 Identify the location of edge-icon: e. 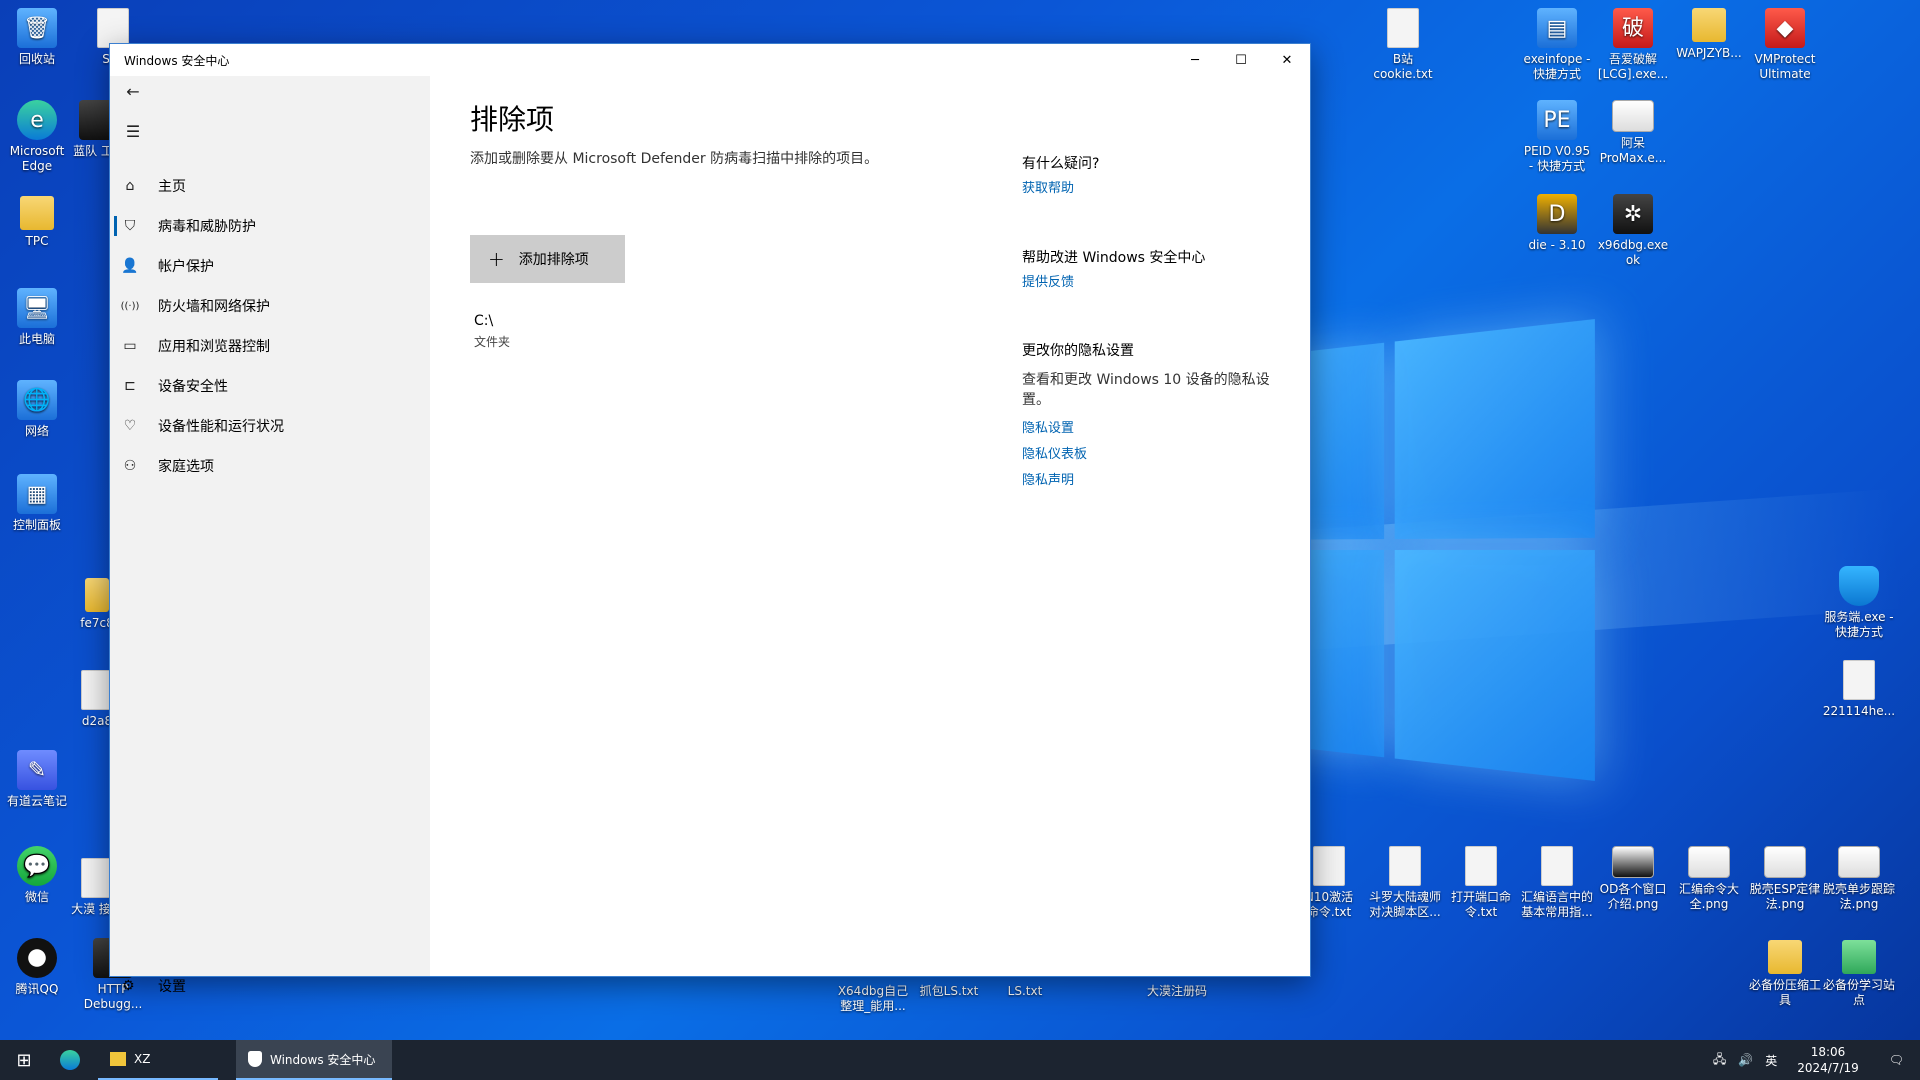
(37, 120).